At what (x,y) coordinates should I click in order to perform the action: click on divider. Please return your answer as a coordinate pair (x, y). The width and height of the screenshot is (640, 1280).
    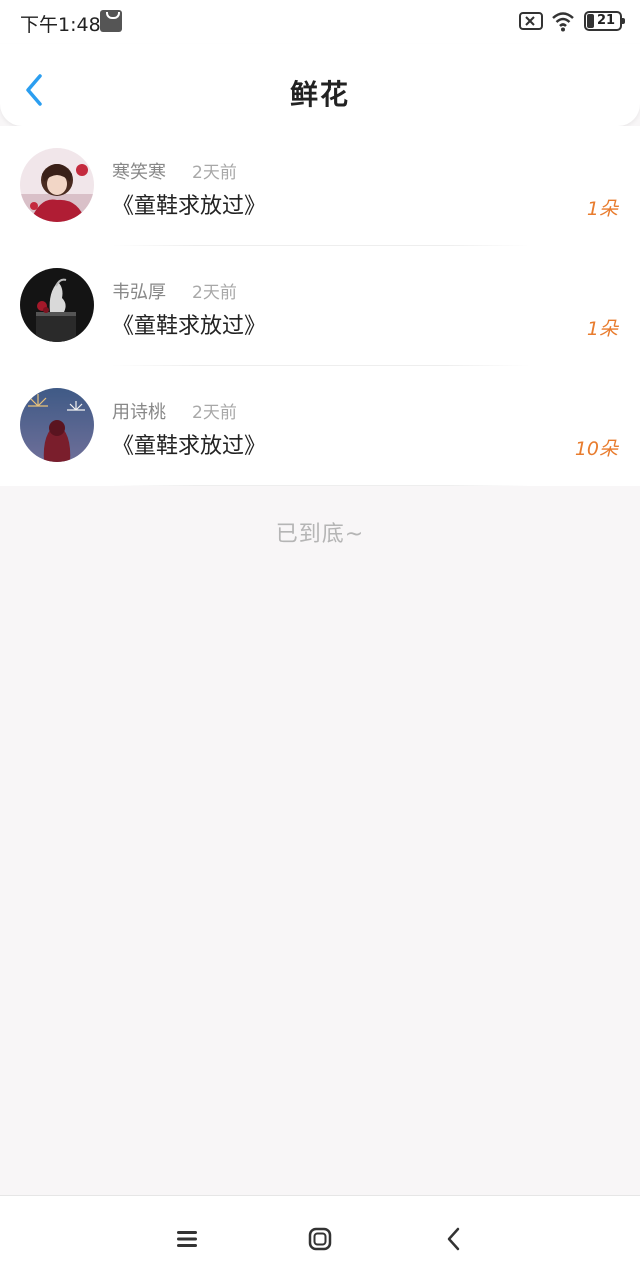
    Looking at the image, I should click on (321, 485).